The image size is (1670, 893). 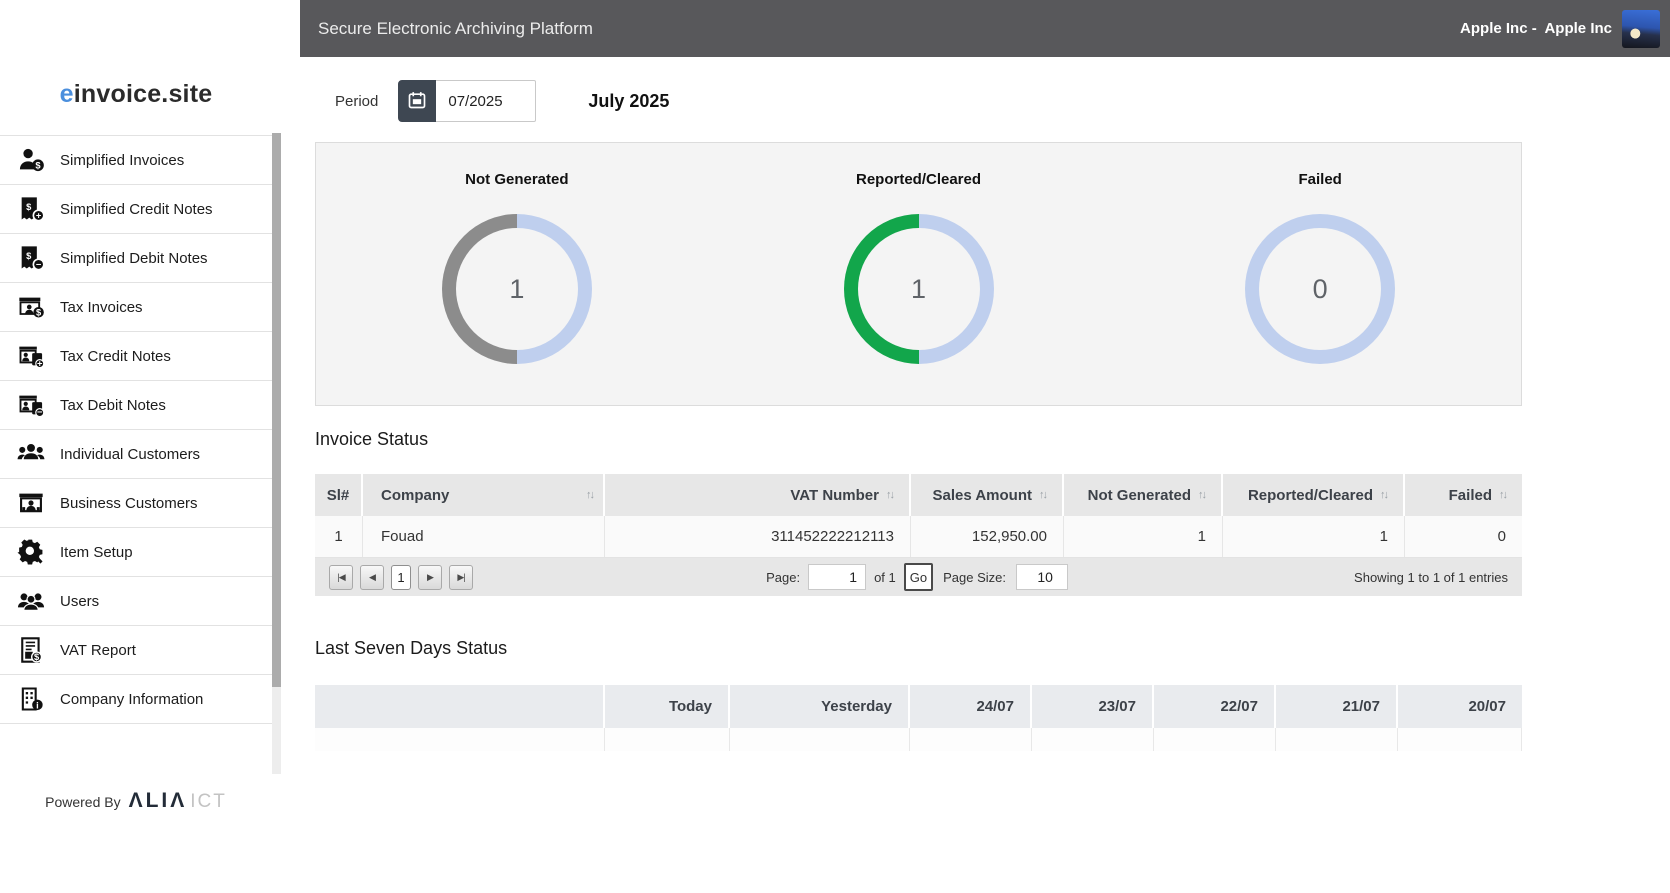 What do you see at coordinates (276, 410) in the screenshot?
I see `scrollbar-thumb` at bounding box center [276, 410].